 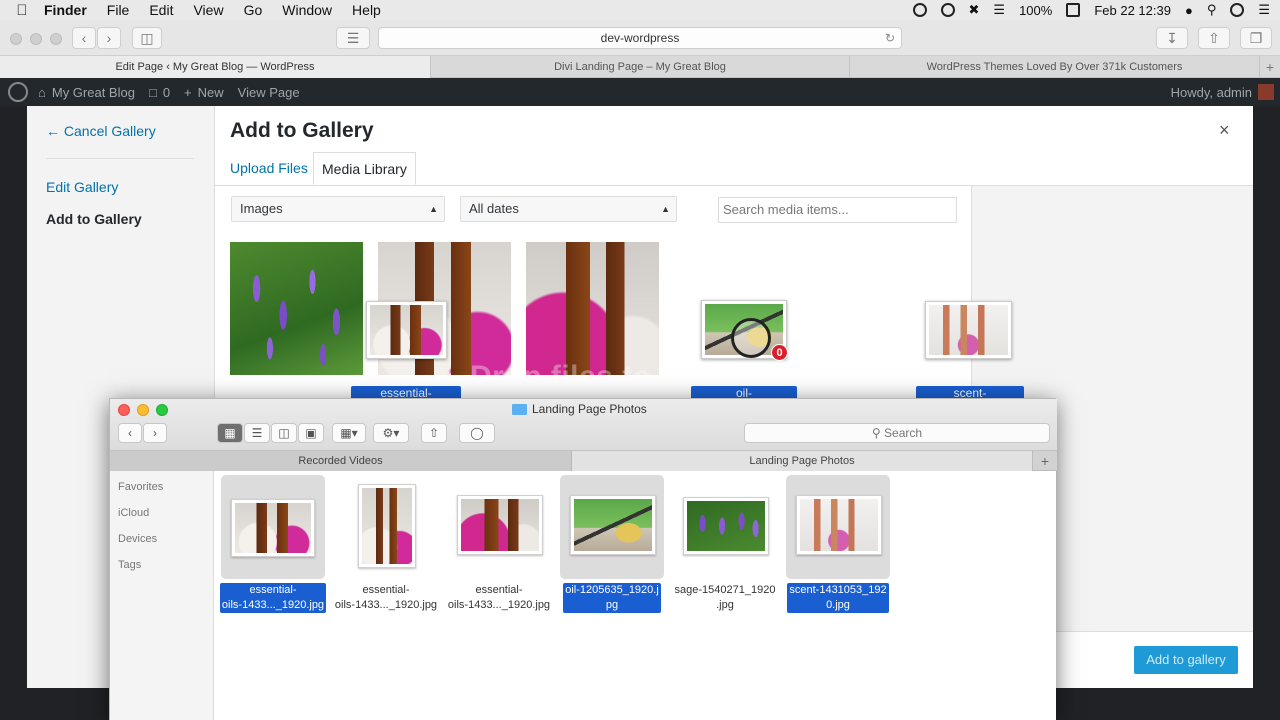 I want to click on finder-tab-recorded-videos: Recorded Videos, so click(x=341, y=461).